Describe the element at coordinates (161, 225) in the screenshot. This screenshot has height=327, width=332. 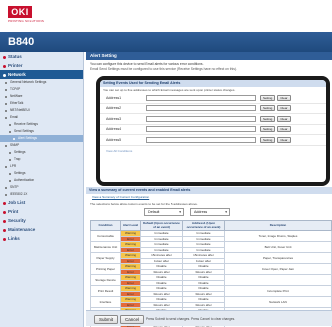
I see `column-header: Default (Upon occurrence of an event)` at that location.